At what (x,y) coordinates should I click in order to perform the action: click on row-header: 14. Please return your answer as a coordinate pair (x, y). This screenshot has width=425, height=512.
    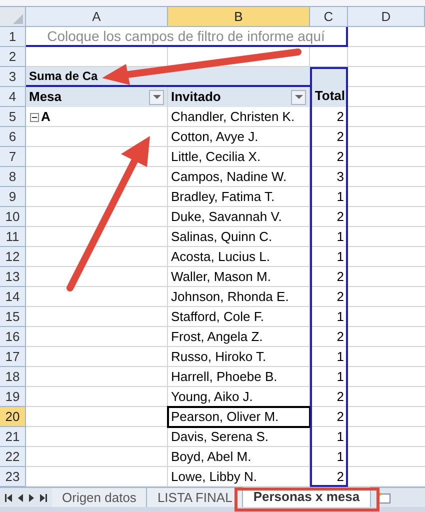
    Looking at the image, I should click on (13, 297).